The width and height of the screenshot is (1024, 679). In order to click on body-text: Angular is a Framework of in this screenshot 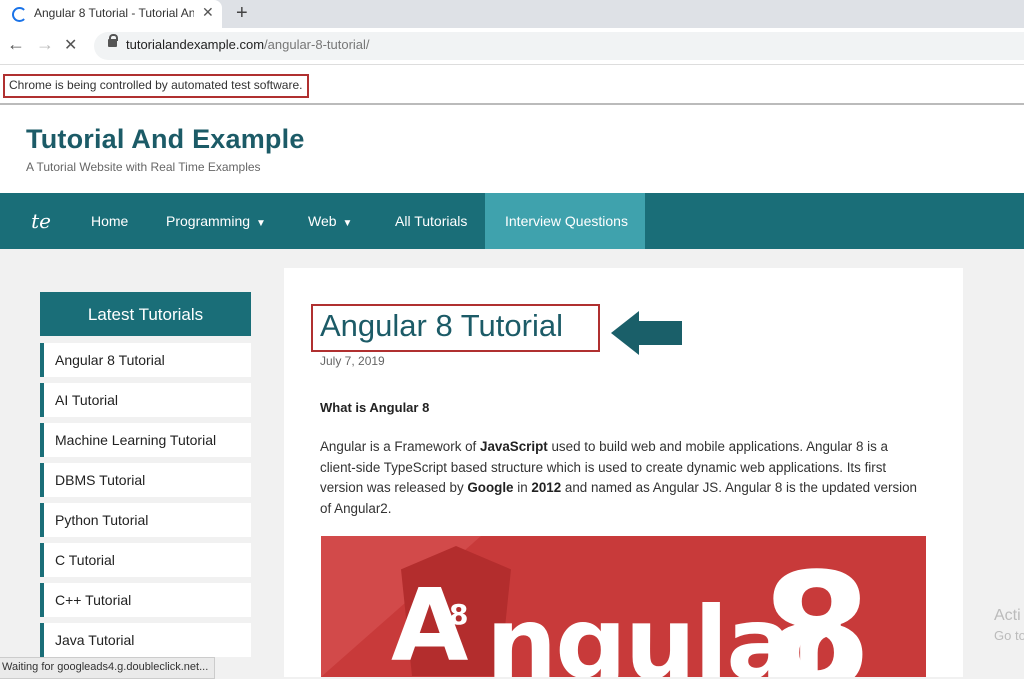, I will do `click(400, 446)`.